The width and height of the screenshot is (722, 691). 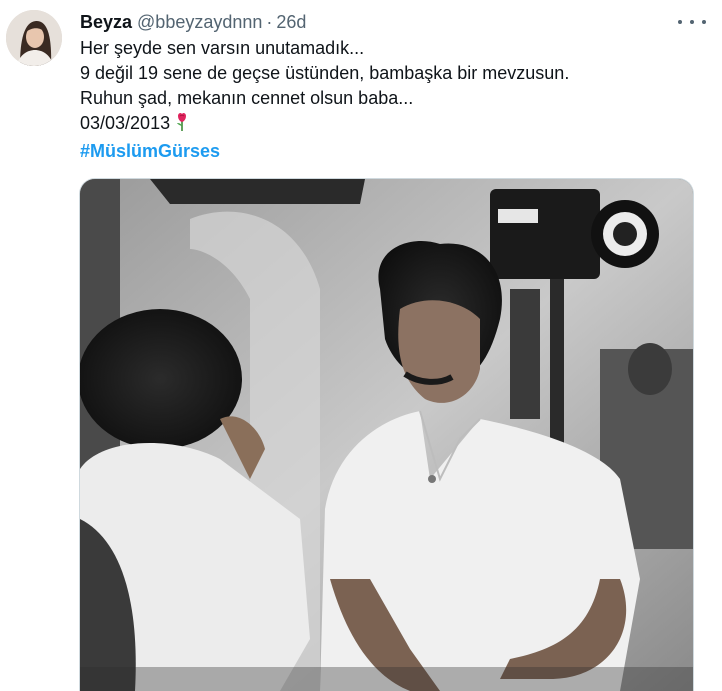 I want to click on tweet-header: Beyza @bbeyzaydnnn · 26d, so click(x=393, y=22).